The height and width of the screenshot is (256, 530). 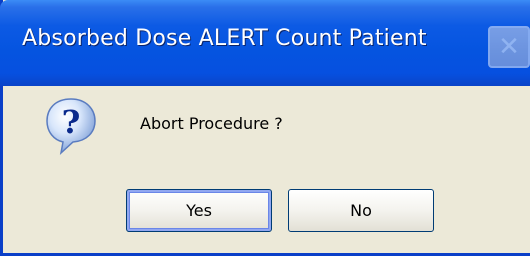 What do you see at coordinates (199, 210) in the screenshot?
I see `yes-button: Yes` at bounding box center [199, 210].